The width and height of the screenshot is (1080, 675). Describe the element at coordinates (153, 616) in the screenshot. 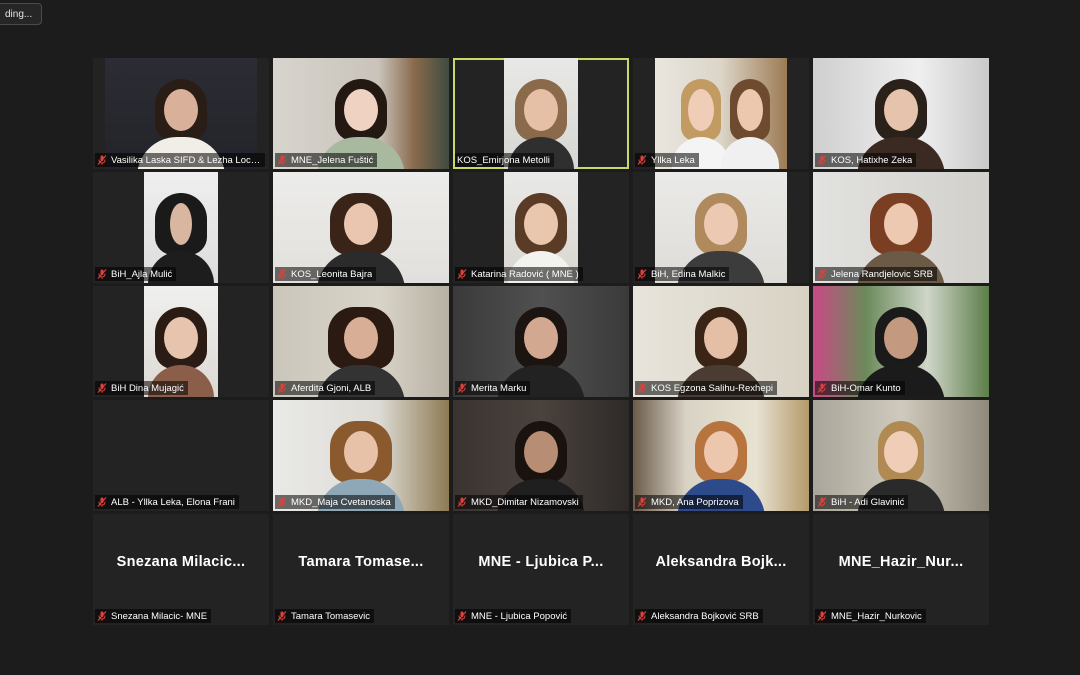

I see `participant-name-label: Snezana Milacic- MNE` at that location.